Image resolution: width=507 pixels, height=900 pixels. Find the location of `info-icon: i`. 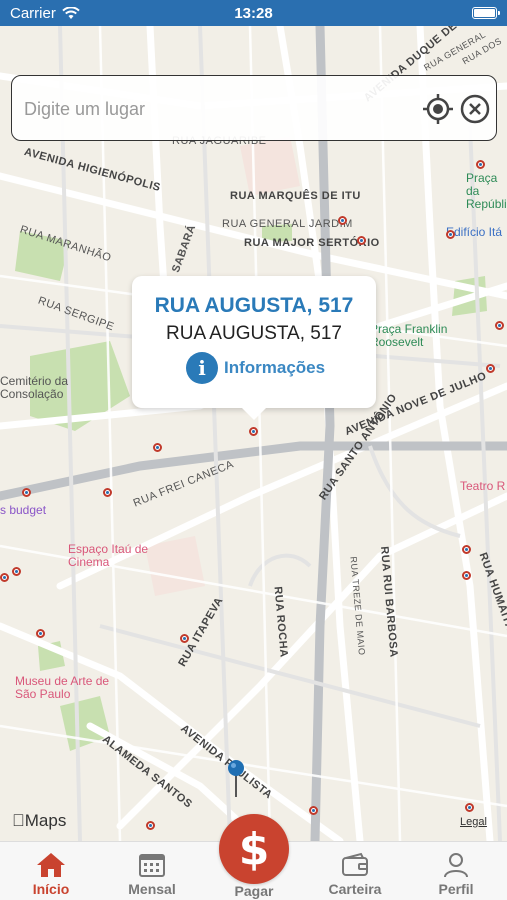

info-icon: i is located at coordinates (202, 368).